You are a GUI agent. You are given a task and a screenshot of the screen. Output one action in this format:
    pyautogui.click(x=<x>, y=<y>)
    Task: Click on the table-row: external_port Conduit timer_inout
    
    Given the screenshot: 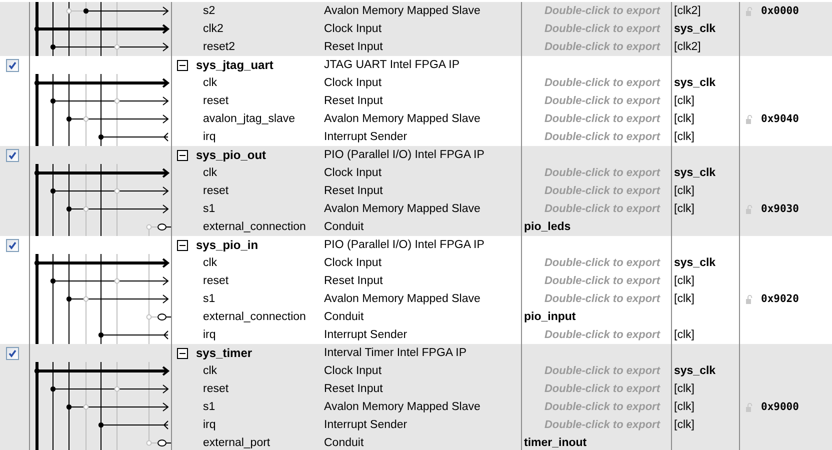 What is the action you would take?
    pyautogui.click(x=416, y=442)
    